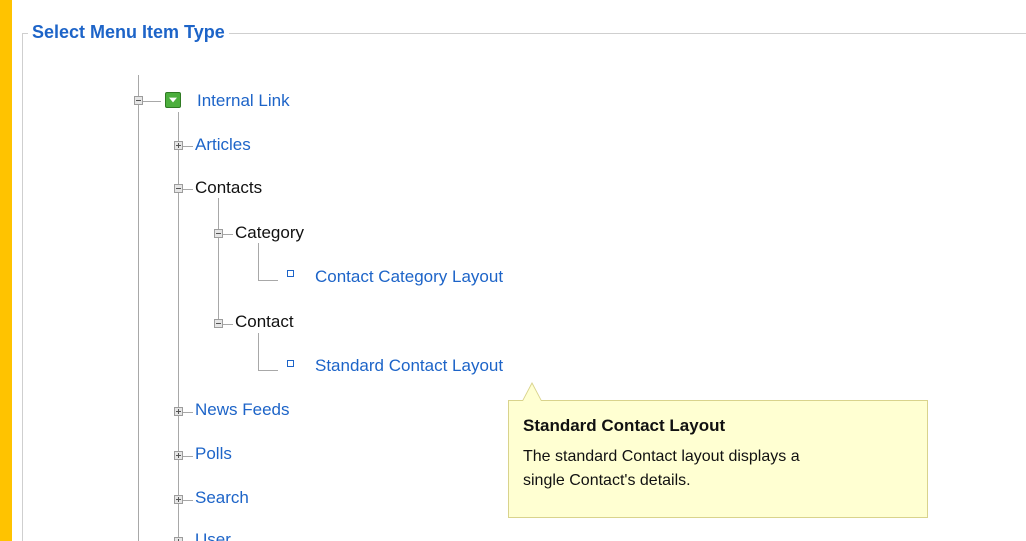  I want to click on tooltip-description-line-2: single Contact's details., so click(607, 480).